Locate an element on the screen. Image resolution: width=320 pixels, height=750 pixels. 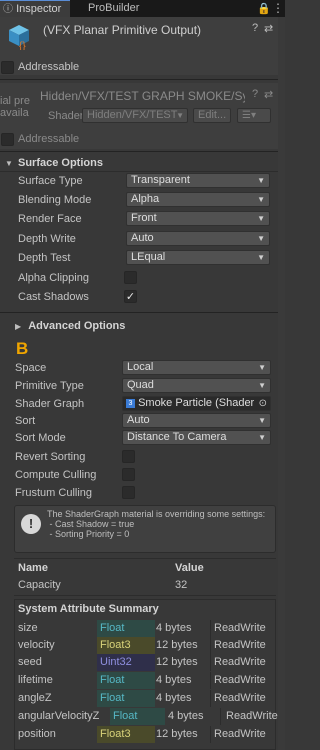
cast-shadows-checkbox: ✓ is located at coordinates (130, 296).